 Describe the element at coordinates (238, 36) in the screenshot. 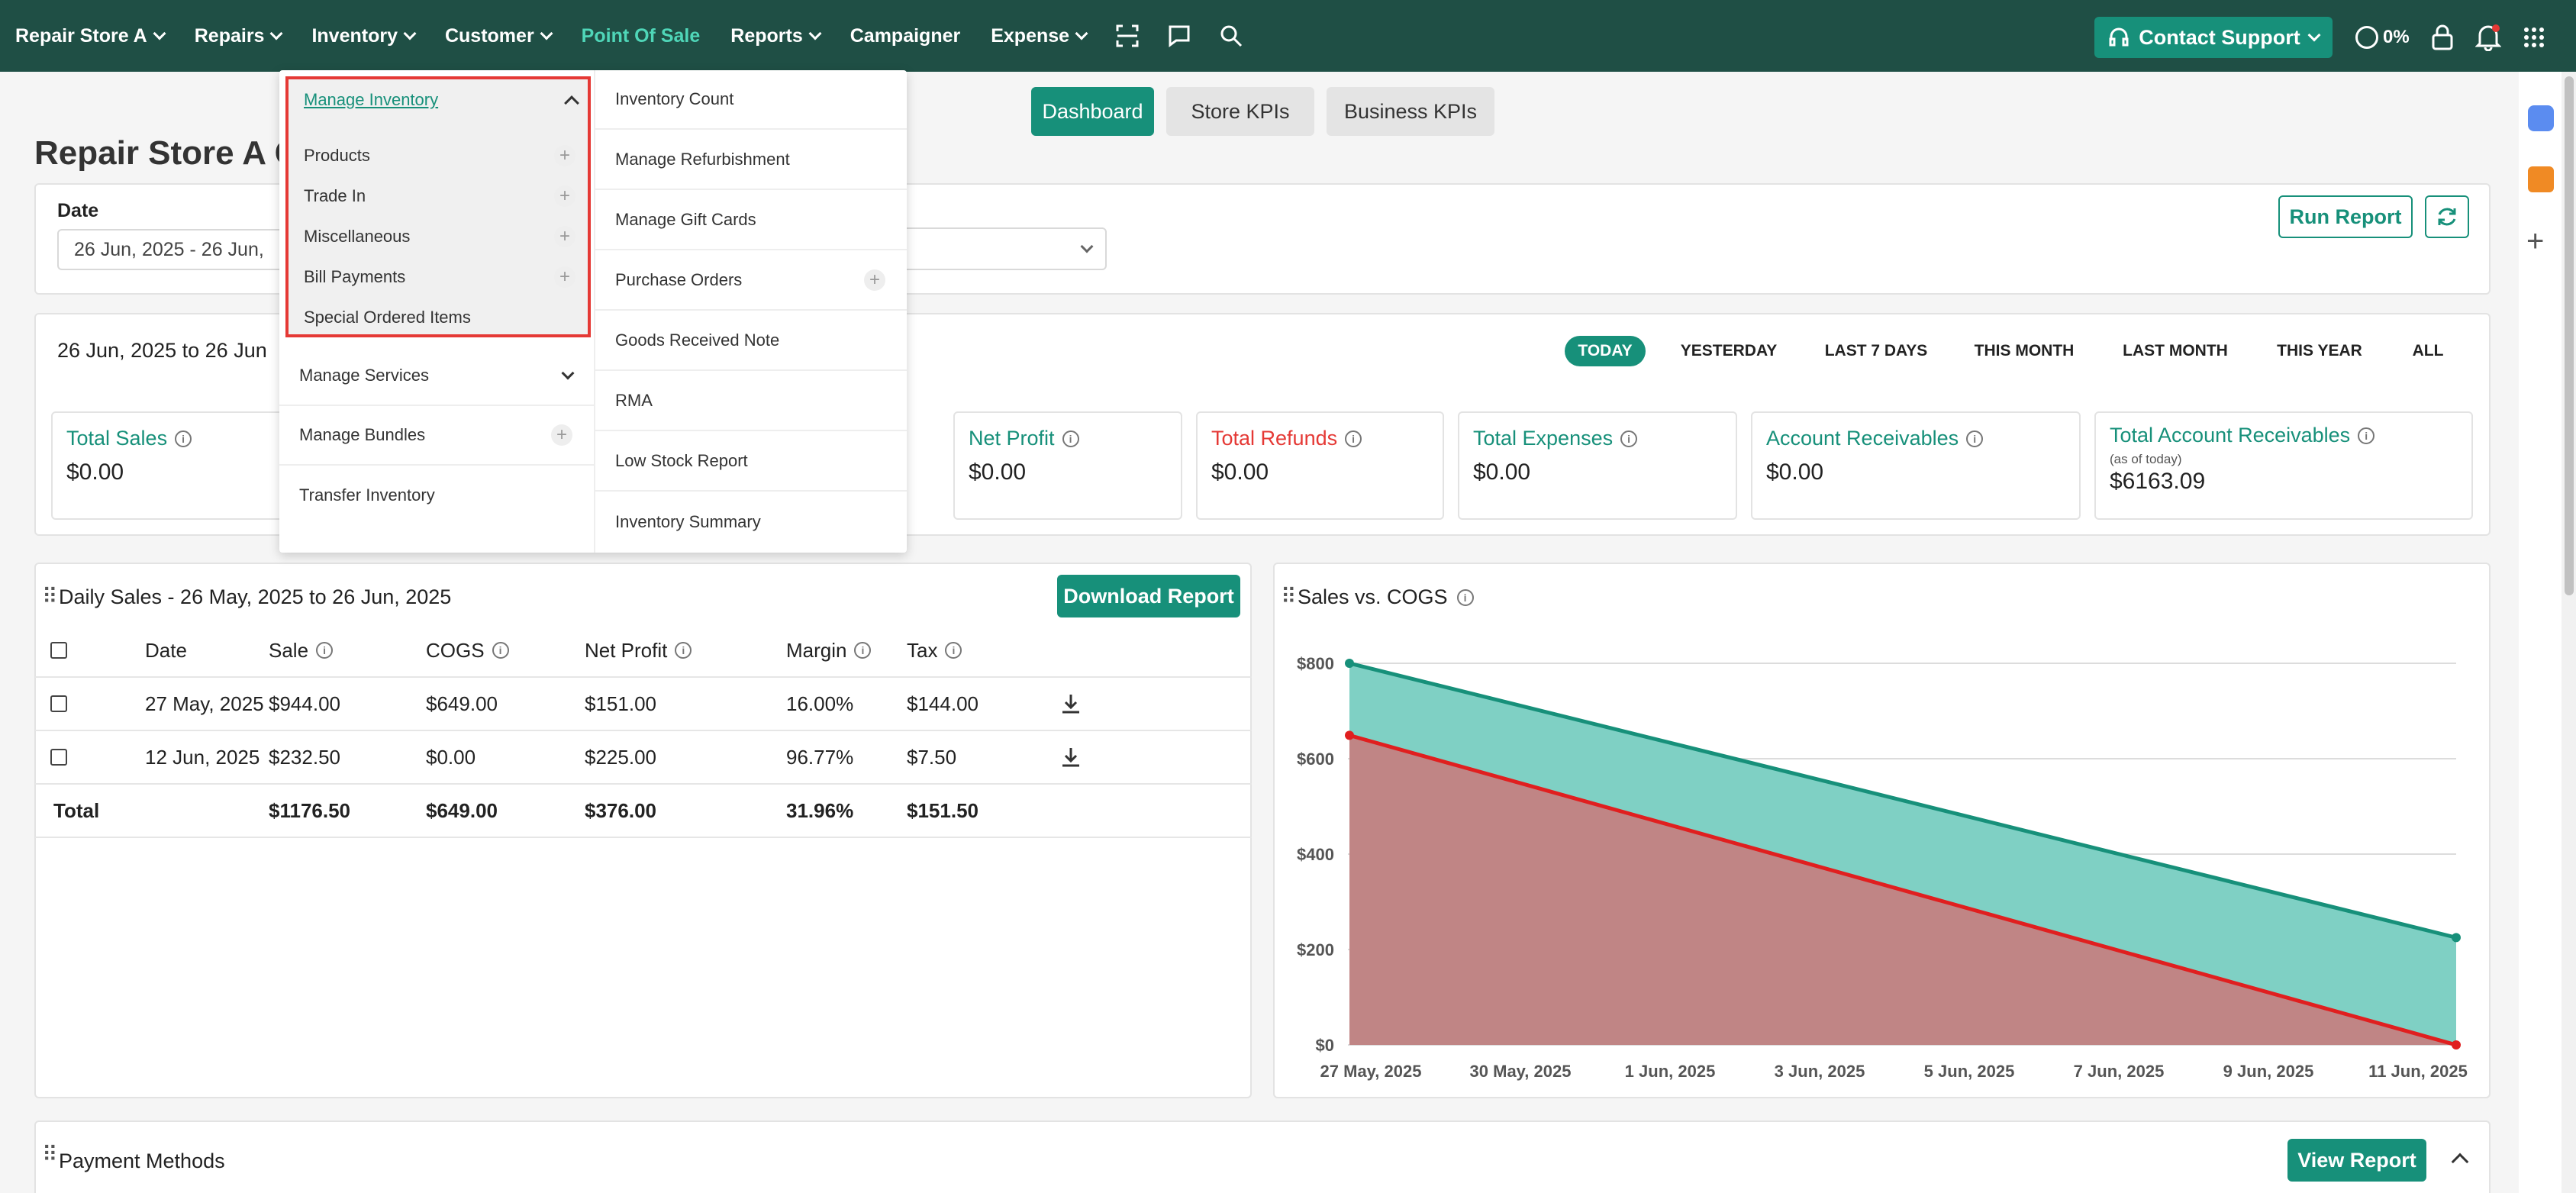

I see `nav-repairs: Repairs` at that location.